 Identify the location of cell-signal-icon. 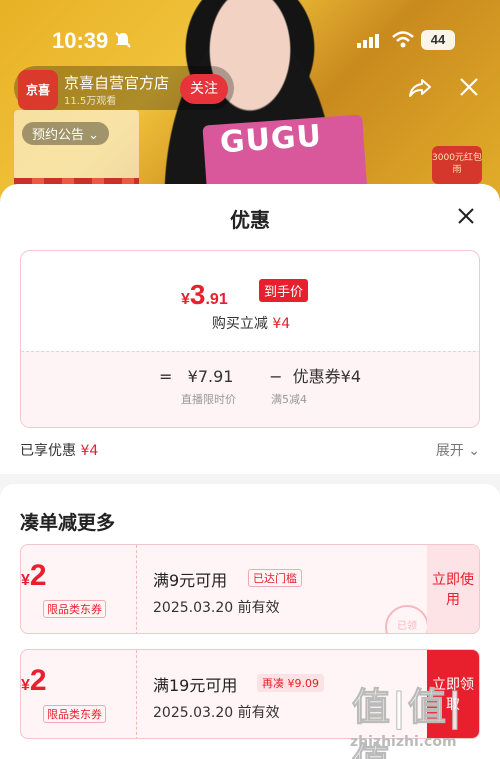
(368, 41).